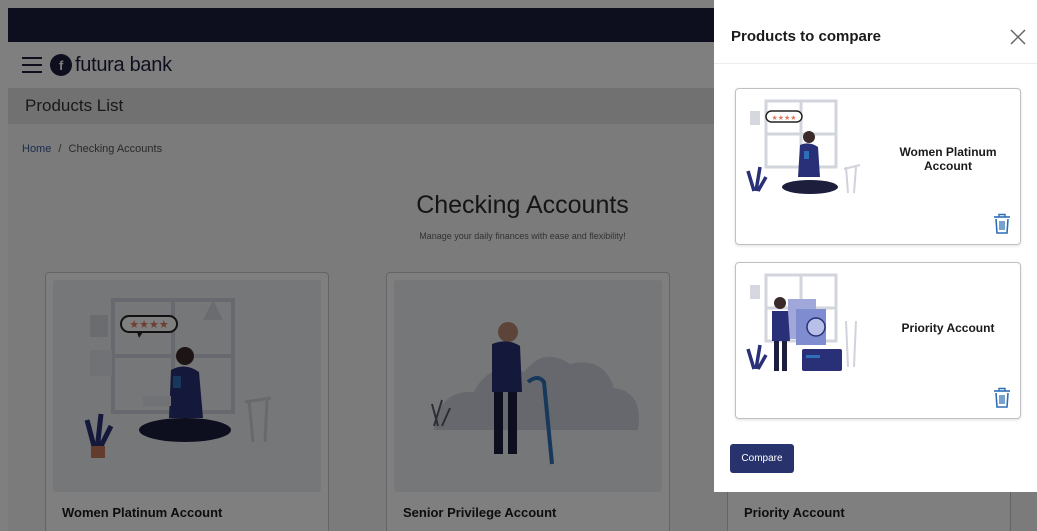 The width and height of the screenshot is (1037, 531). Describe the element at coordinates (1018, 37) in the screenshot. I see `close-icon` at that location.